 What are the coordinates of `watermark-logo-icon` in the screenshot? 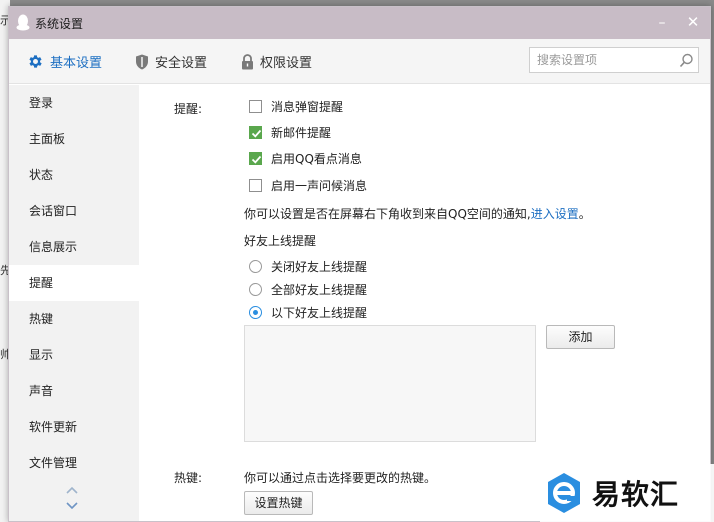 It's located at (564, 493).